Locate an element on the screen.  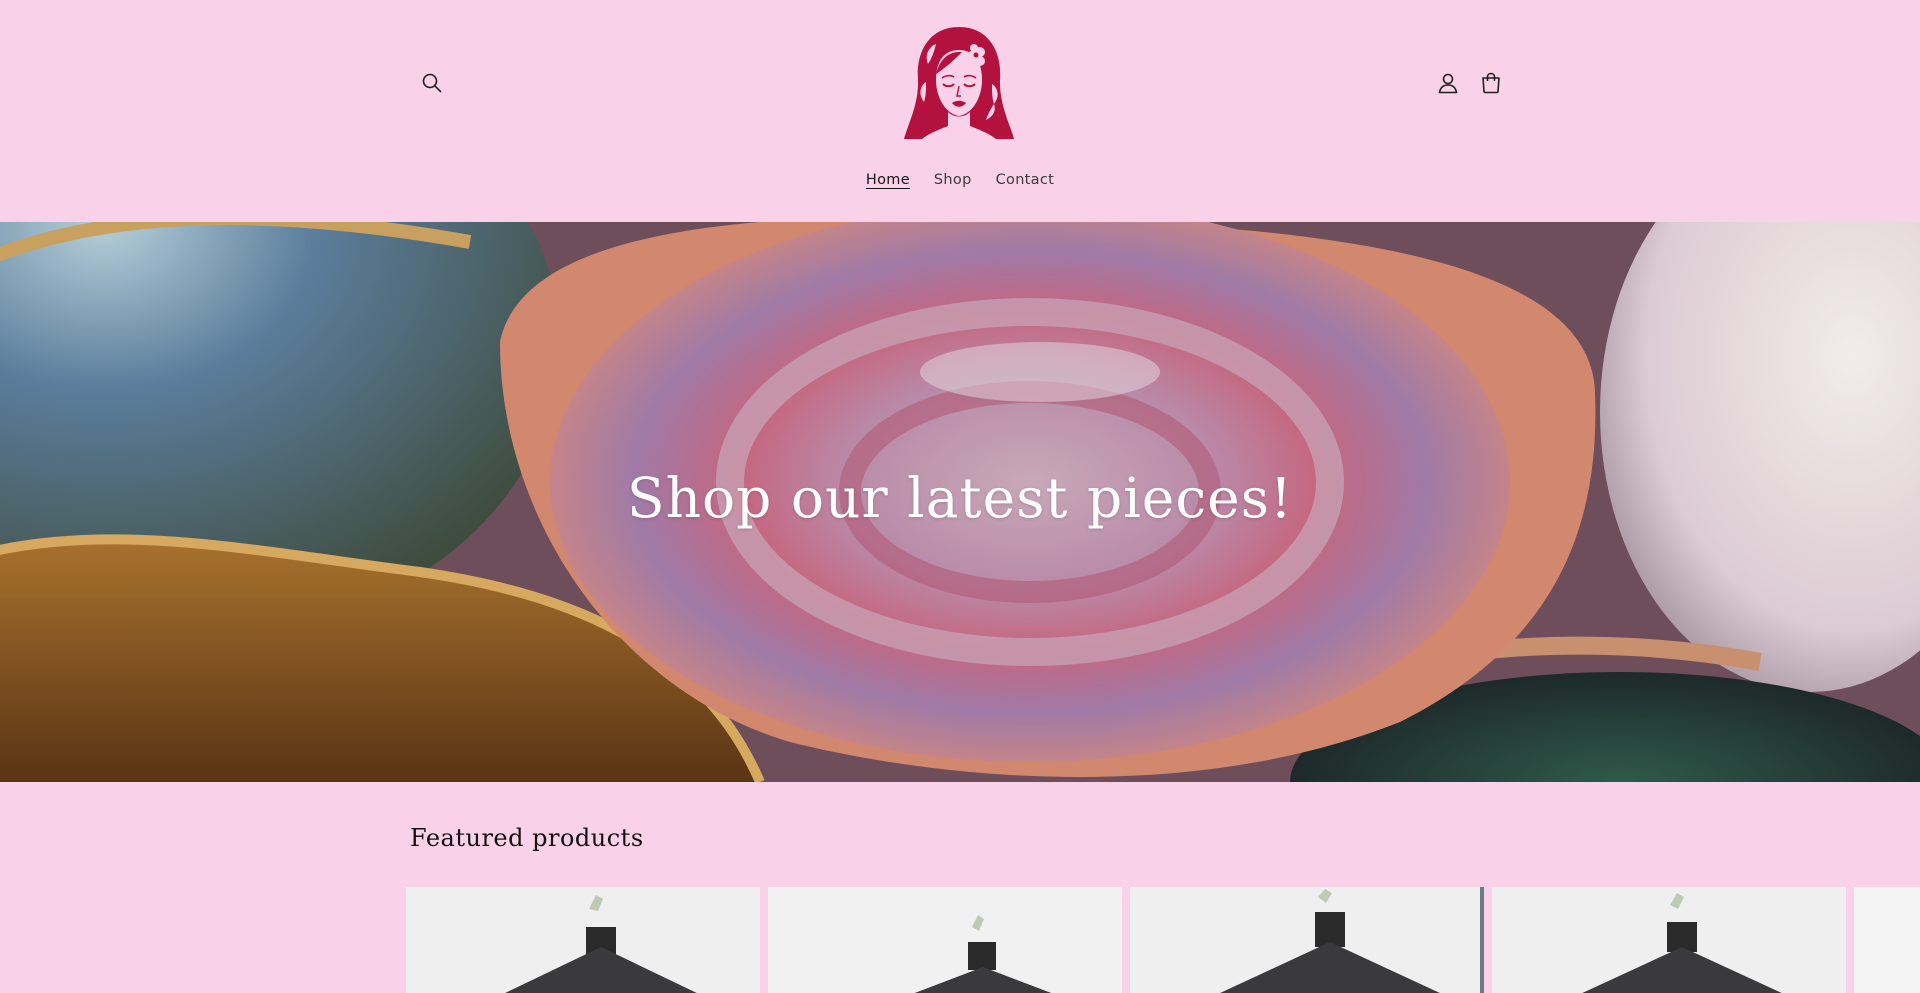
woman-face-logo-icon is located at coordinates (959, 83).